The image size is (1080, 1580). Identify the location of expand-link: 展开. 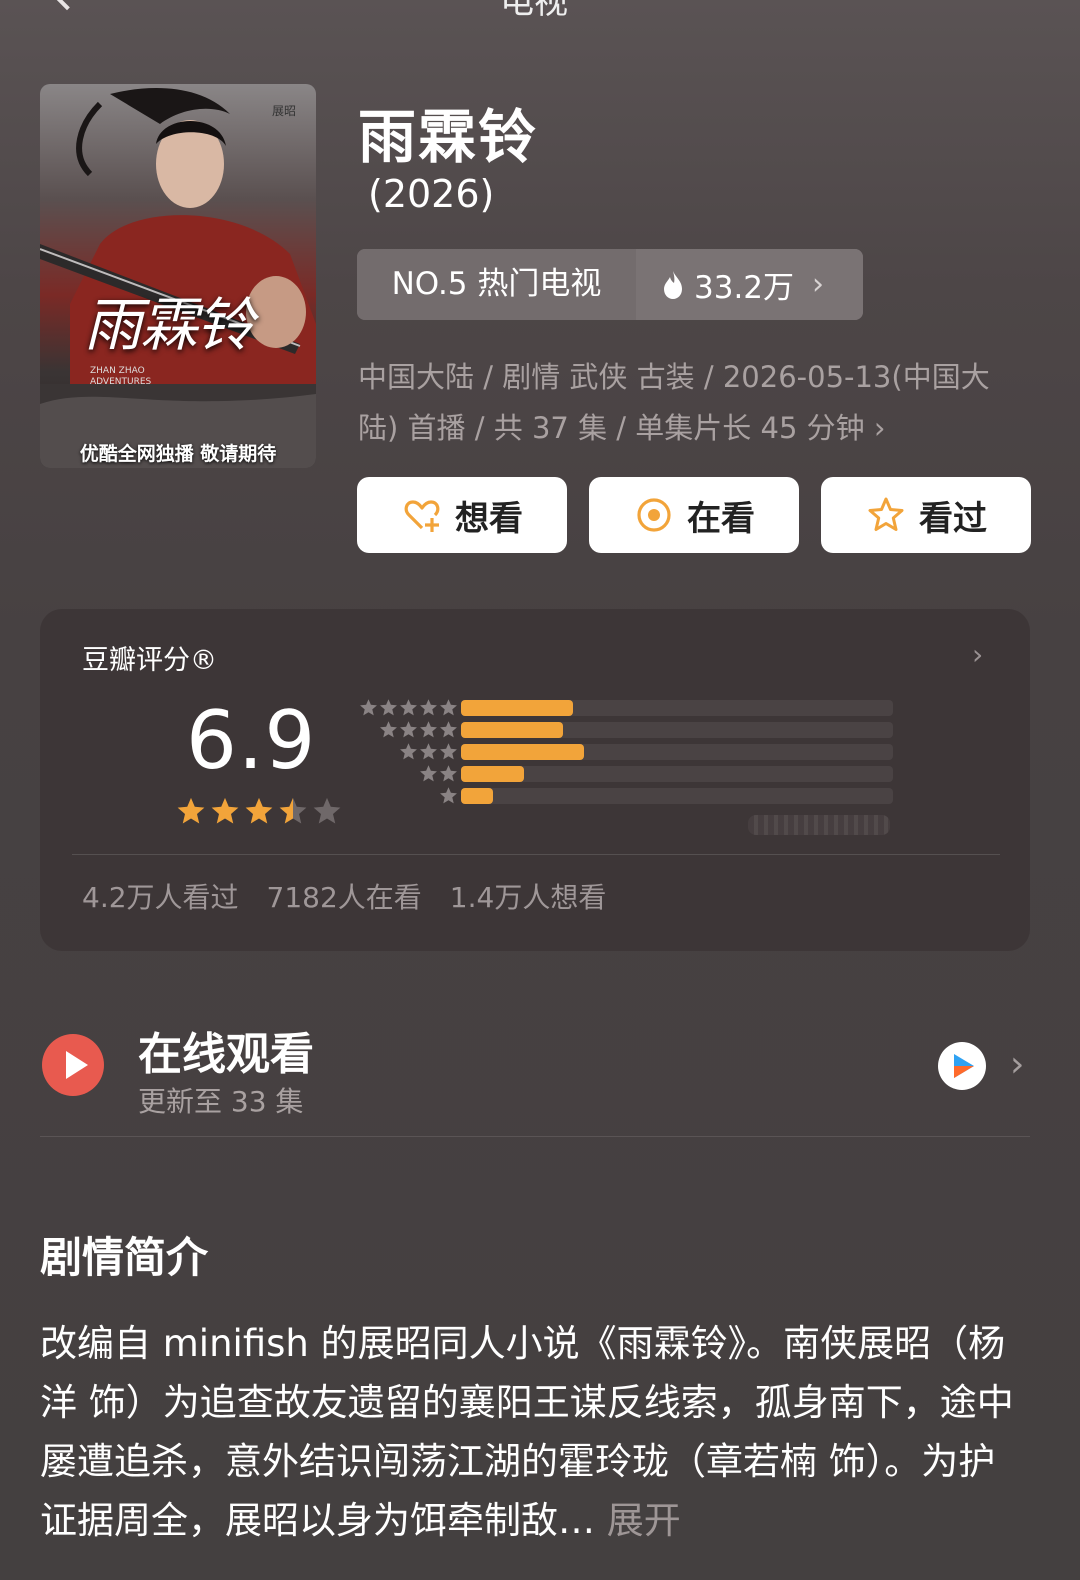
(644, 1520).